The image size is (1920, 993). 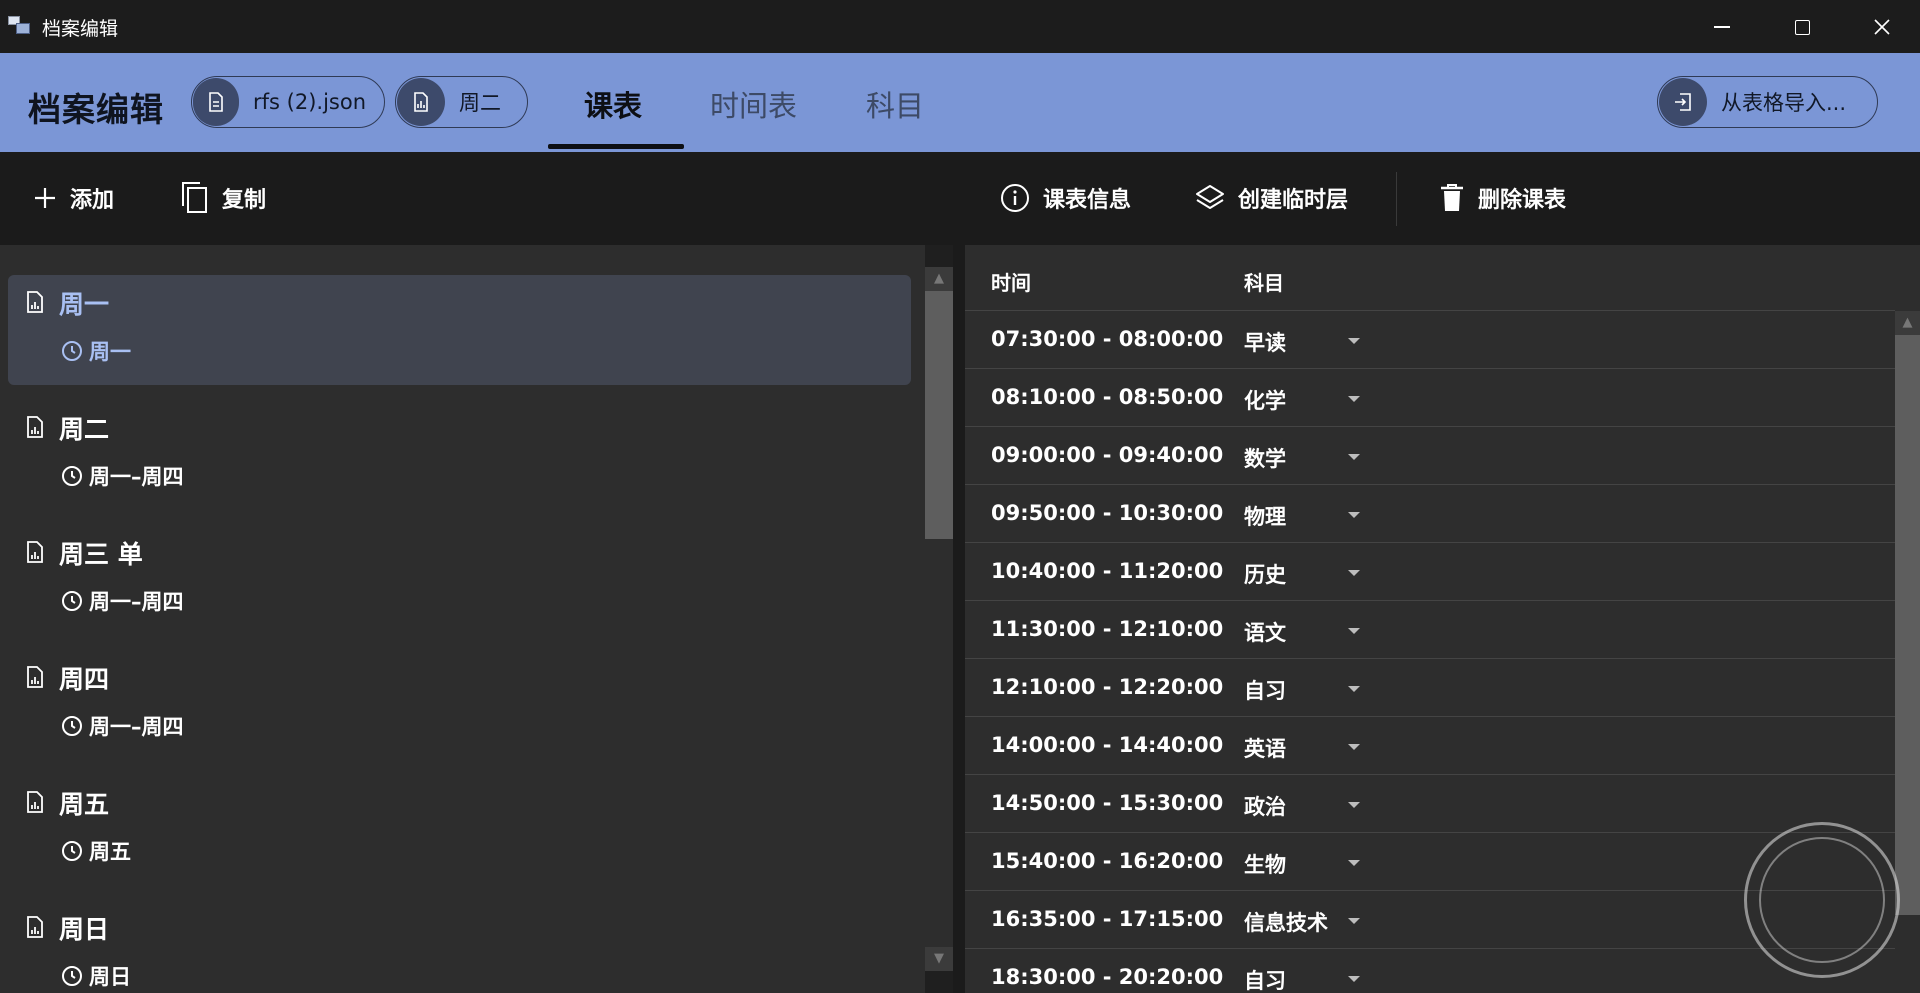 I want to click on list-item: 周一 周一, so click(x=459, y=330).